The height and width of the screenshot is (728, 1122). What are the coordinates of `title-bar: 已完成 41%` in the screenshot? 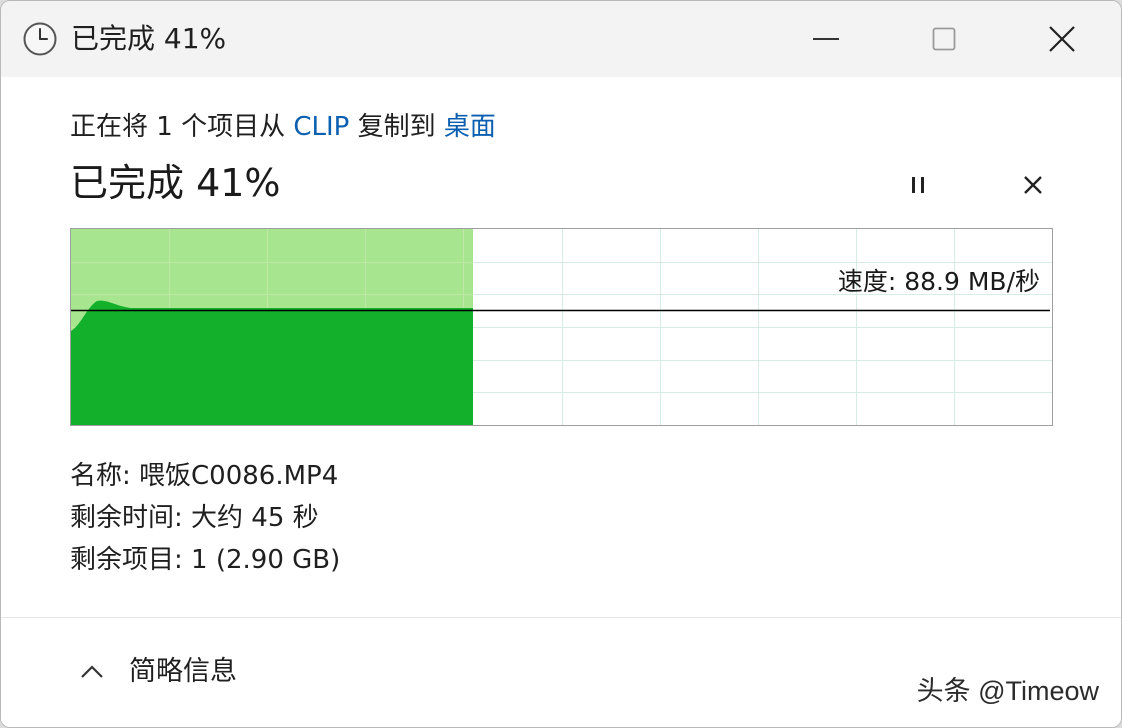 It's located at (561, 39).